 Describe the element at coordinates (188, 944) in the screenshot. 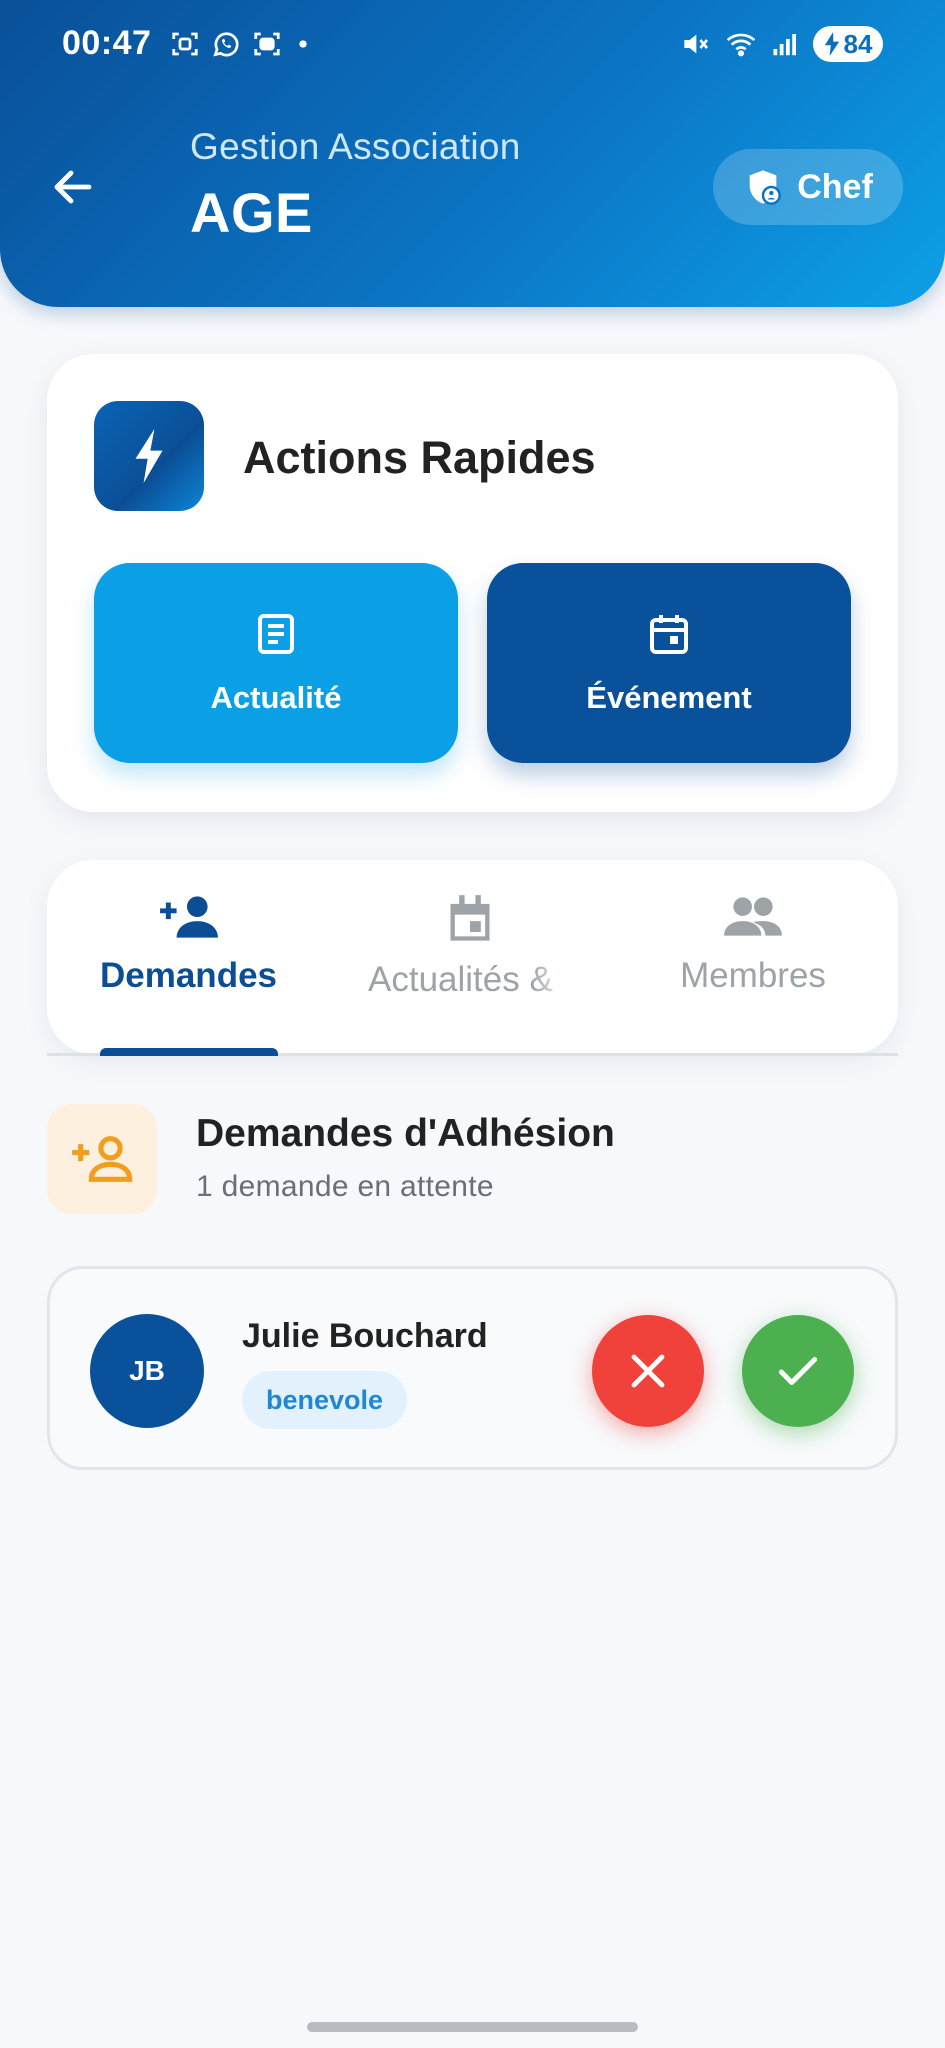

I see `tab-demandes: Demandes` at that location.